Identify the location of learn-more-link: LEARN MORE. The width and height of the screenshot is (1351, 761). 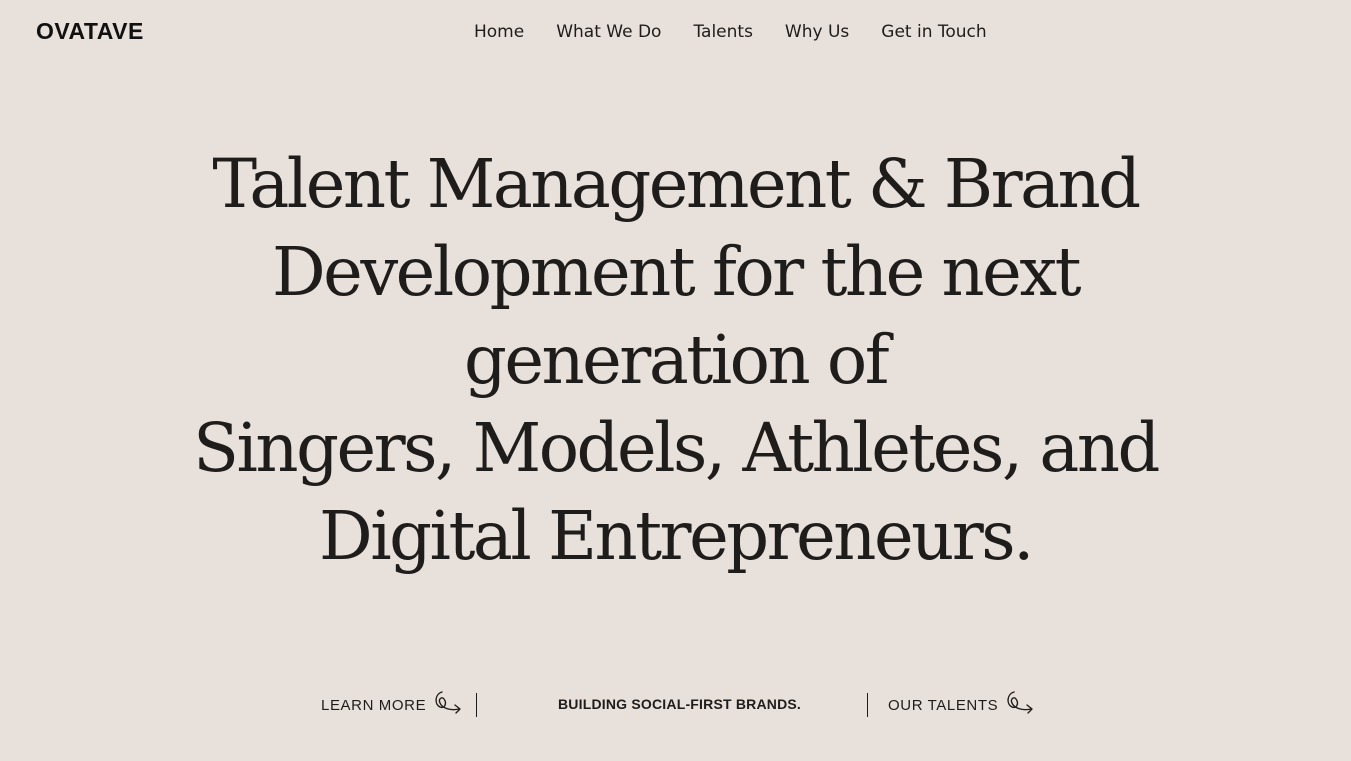
(392, 704).